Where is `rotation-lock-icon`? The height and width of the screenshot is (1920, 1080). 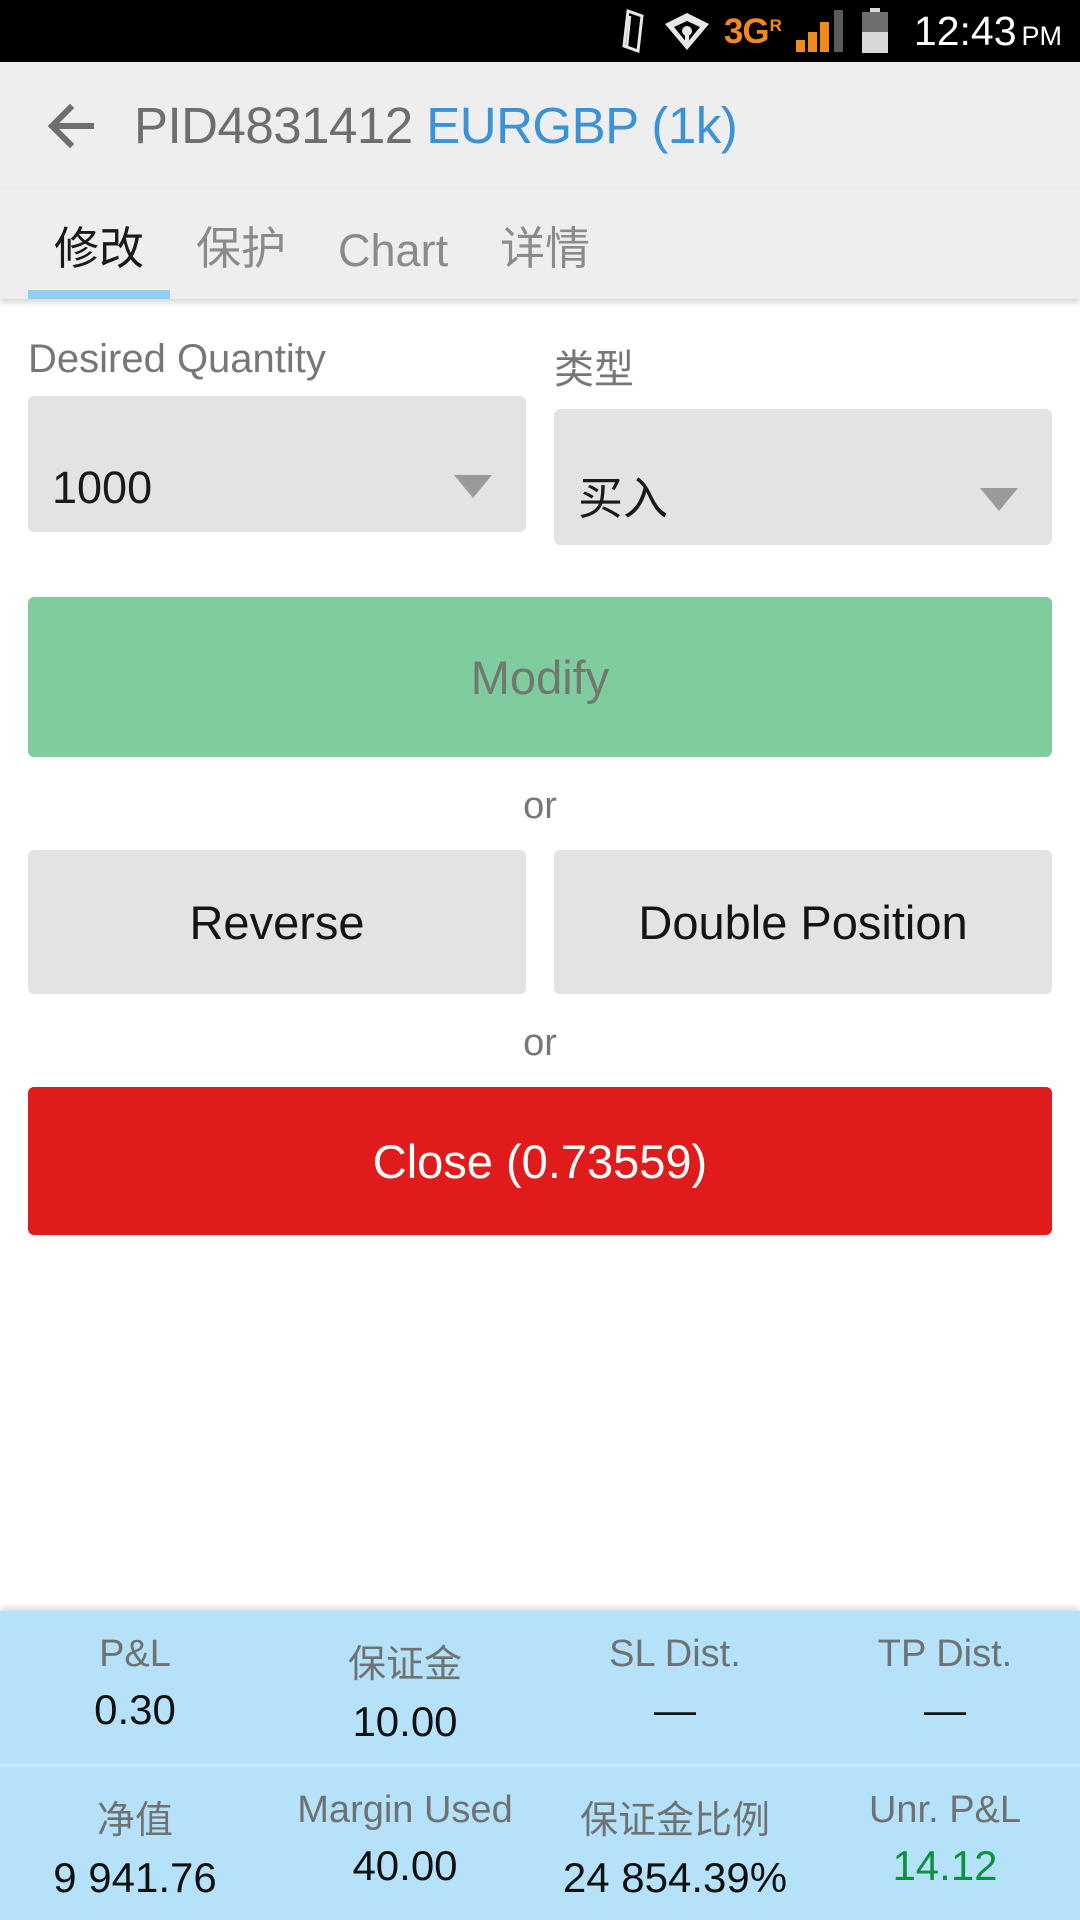 rotation-lock-icon is located at coordinates (633, 31).